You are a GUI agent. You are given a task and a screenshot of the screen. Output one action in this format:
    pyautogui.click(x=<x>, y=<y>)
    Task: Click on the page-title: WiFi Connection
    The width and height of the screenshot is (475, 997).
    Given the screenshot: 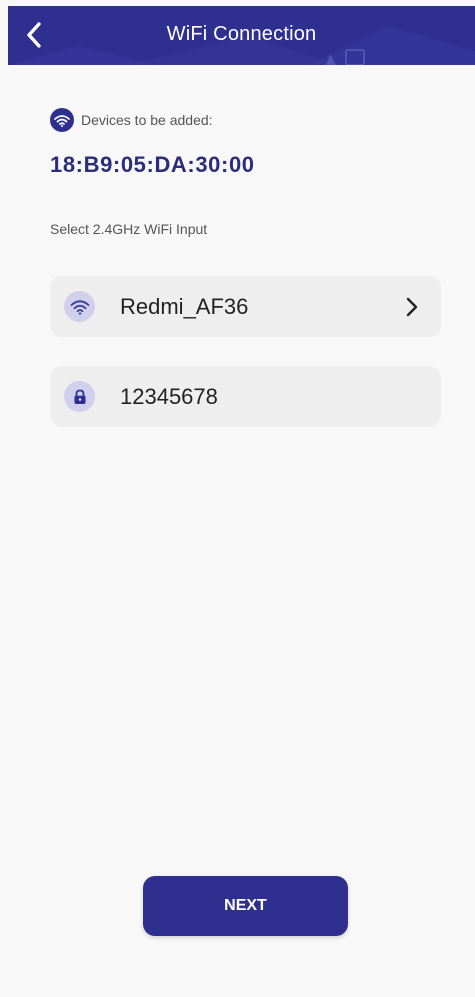 What is the action you would take?
    pyautogui.click(x=241, y=34)
    